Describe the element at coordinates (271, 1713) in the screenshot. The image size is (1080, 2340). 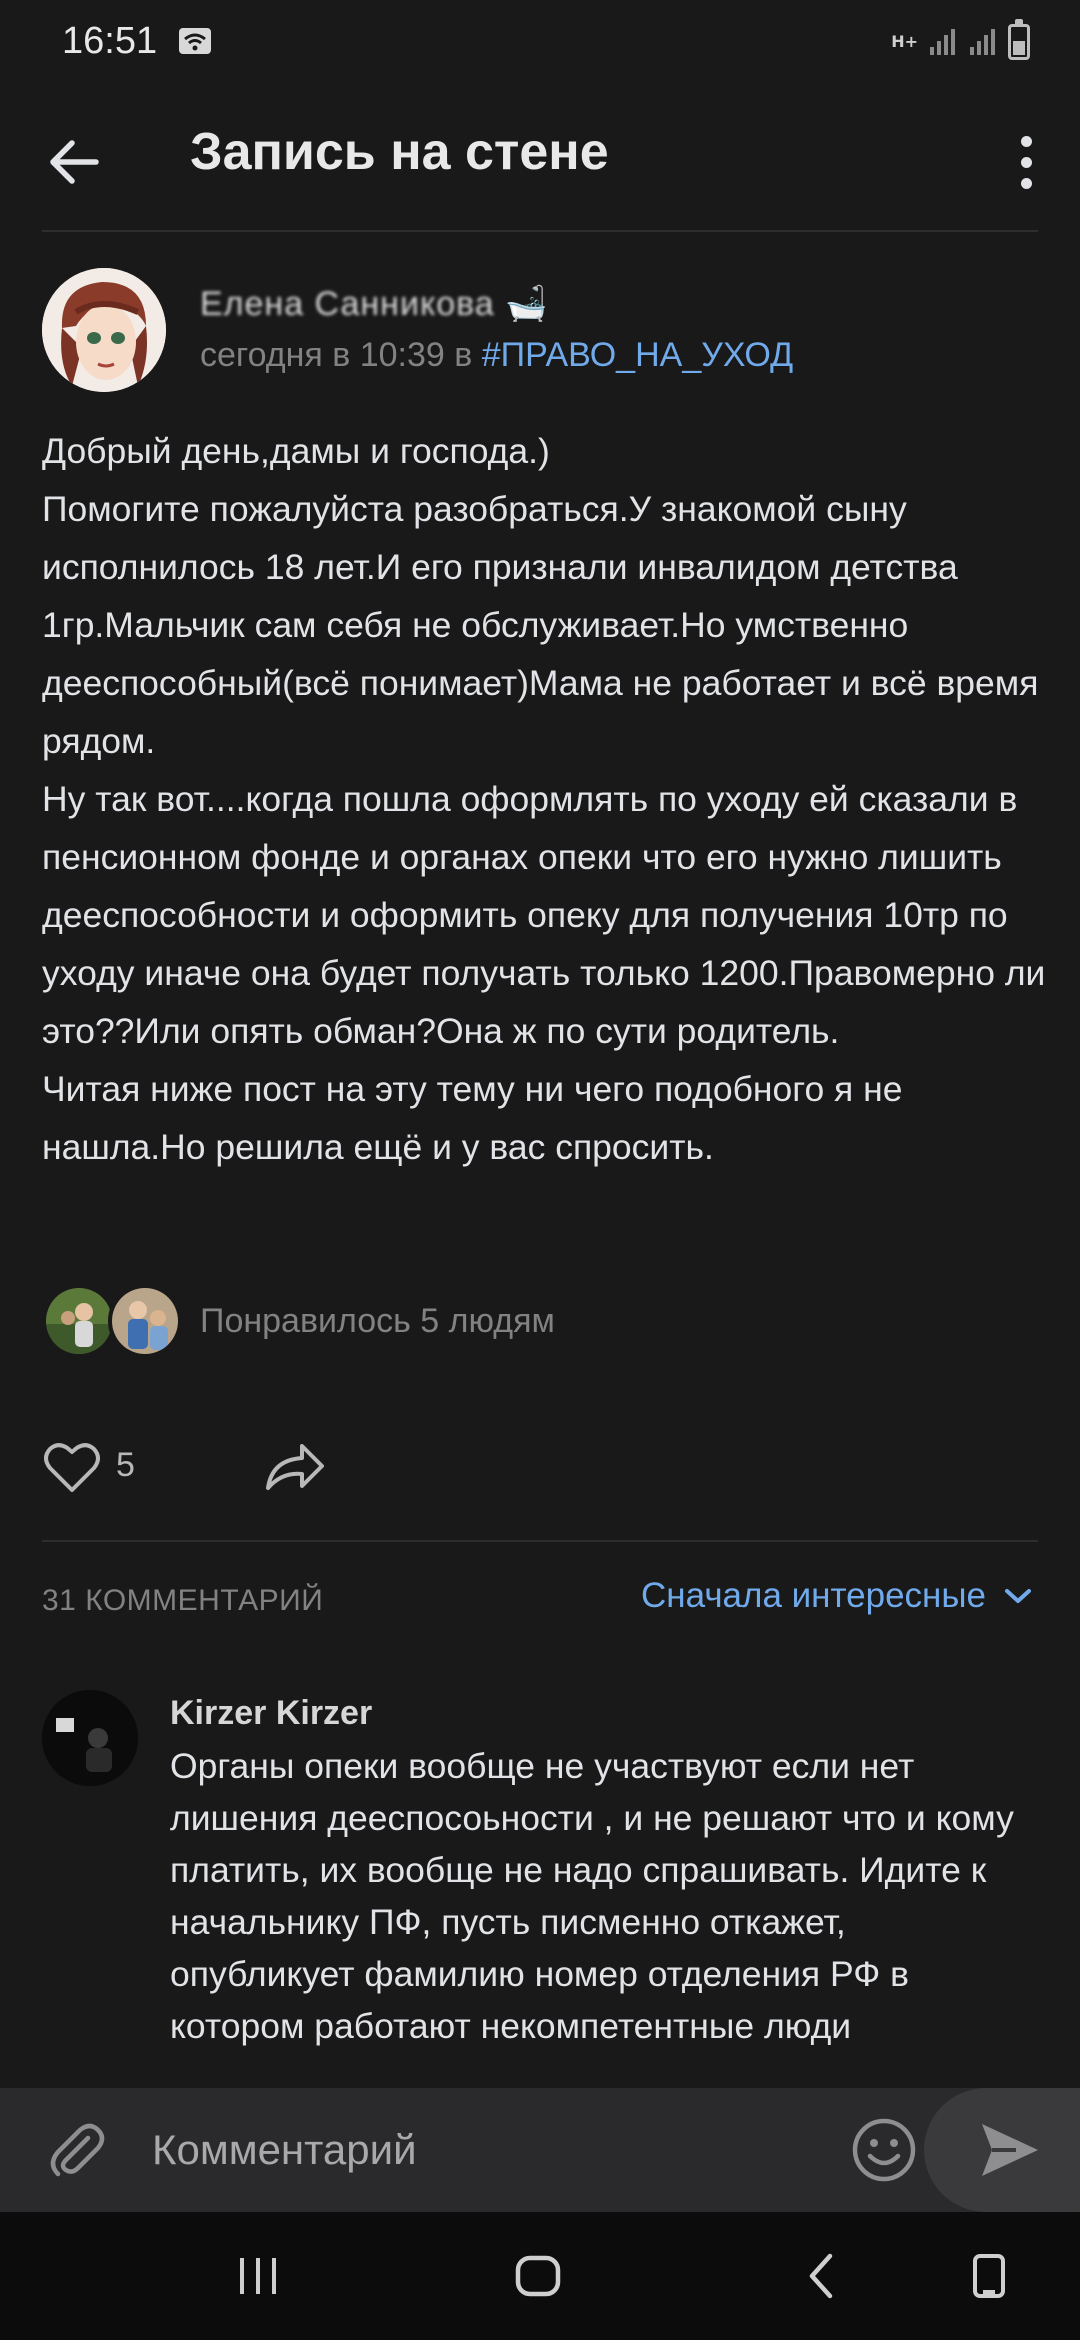
I see `comment-author-name: Kirzer Kirzer` at that location.